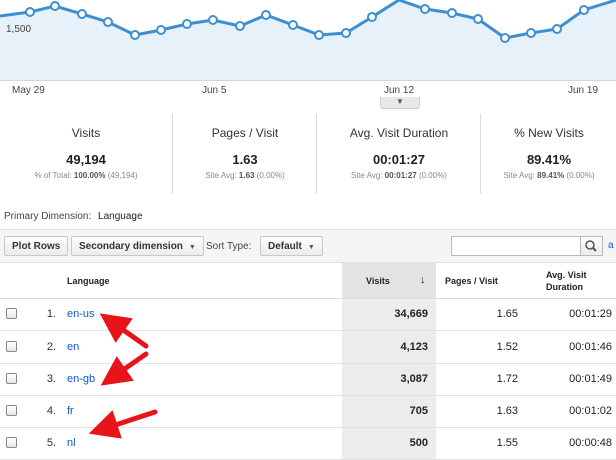 Image resolution: width=616 pixels, height=460 pixels. Describe the element at coordinates (48, 216) in the screenshot. I see `primary-dimension-label: Primary Dimension:` at that location.